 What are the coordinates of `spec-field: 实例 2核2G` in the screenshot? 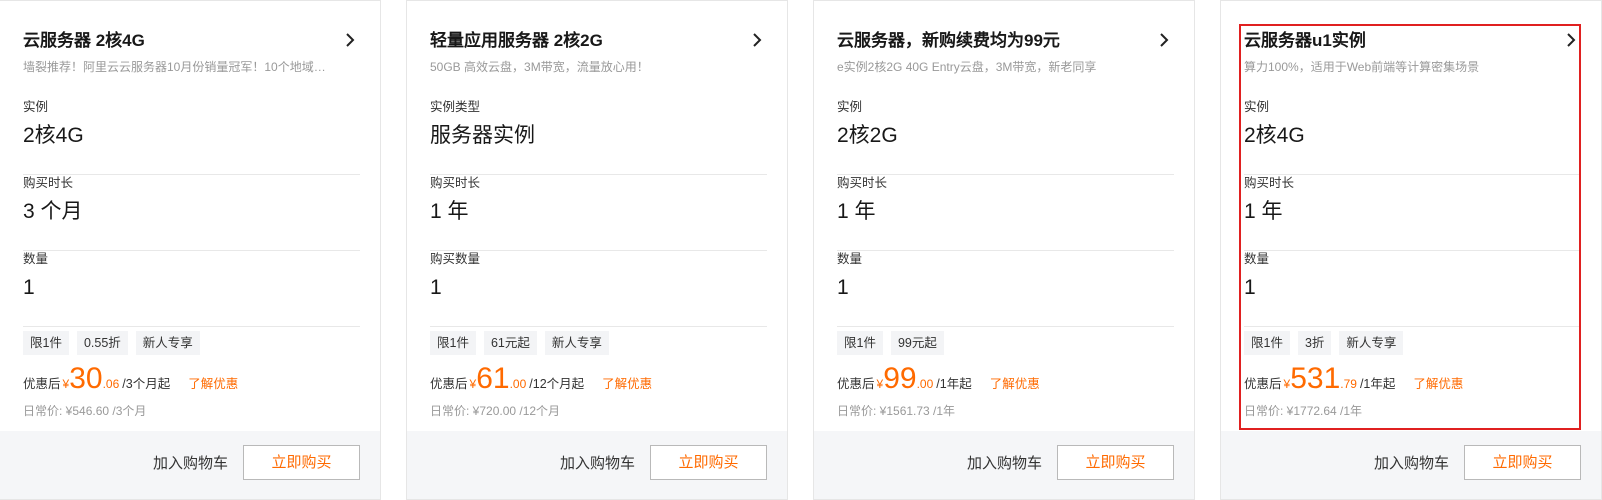 It's located at (1005, 137).